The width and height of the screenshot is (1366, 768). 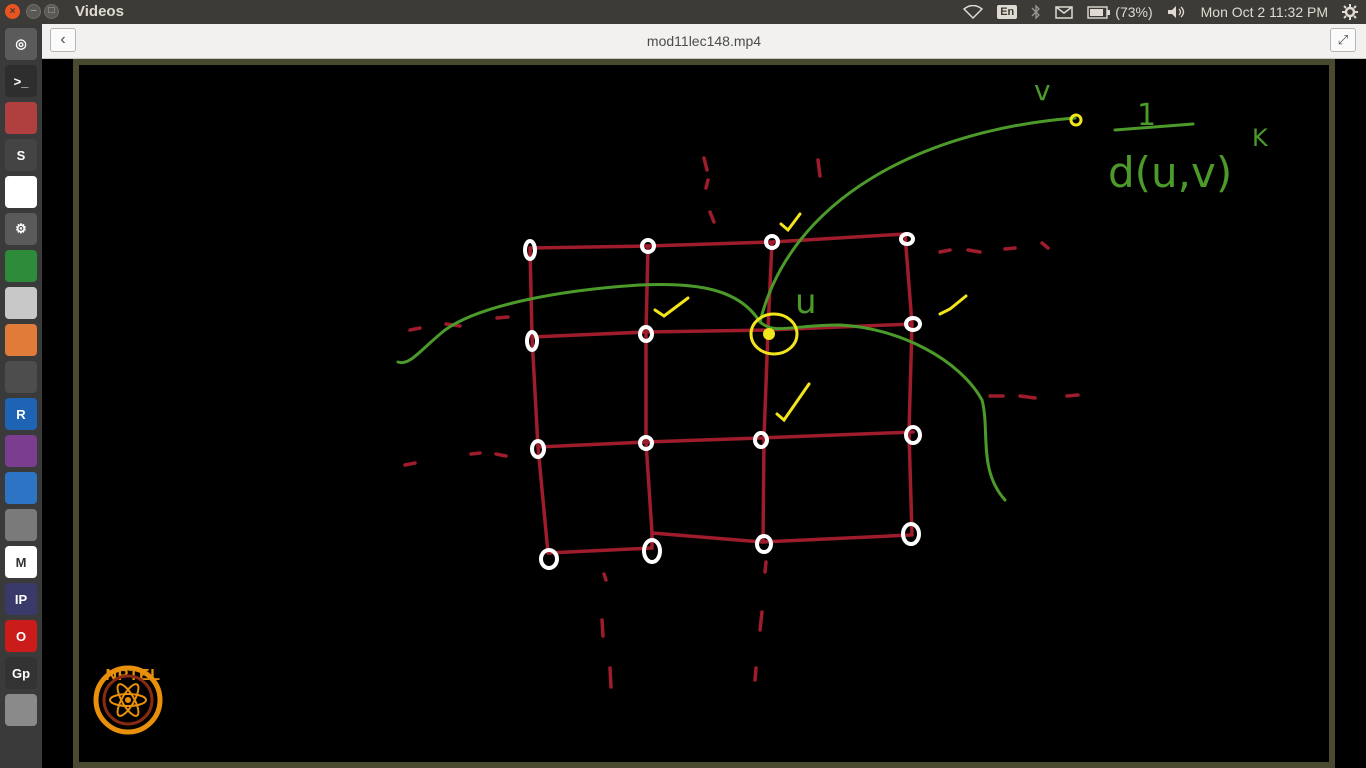 What do you see at coordinates (21, 599) in the screenshot?
I see `ipython-icon: IP` at bounding box center [21, 599].